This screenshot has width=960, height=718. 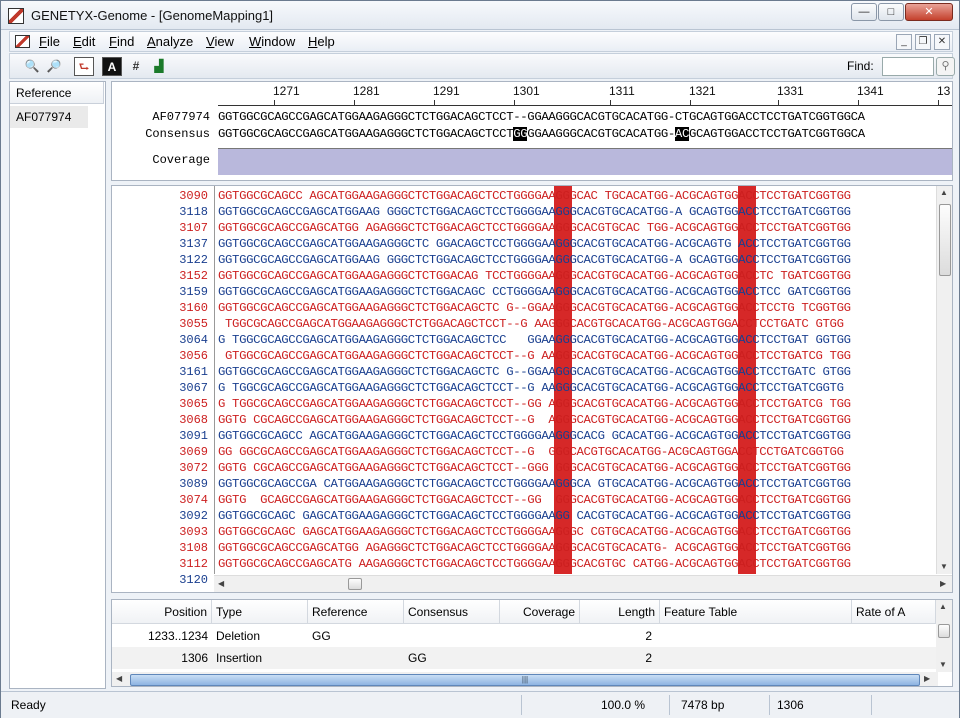 What do you see at coordinates (136, 66) in the screenshot?
I see `grid-icon: #` at bounding box center [136, 66].